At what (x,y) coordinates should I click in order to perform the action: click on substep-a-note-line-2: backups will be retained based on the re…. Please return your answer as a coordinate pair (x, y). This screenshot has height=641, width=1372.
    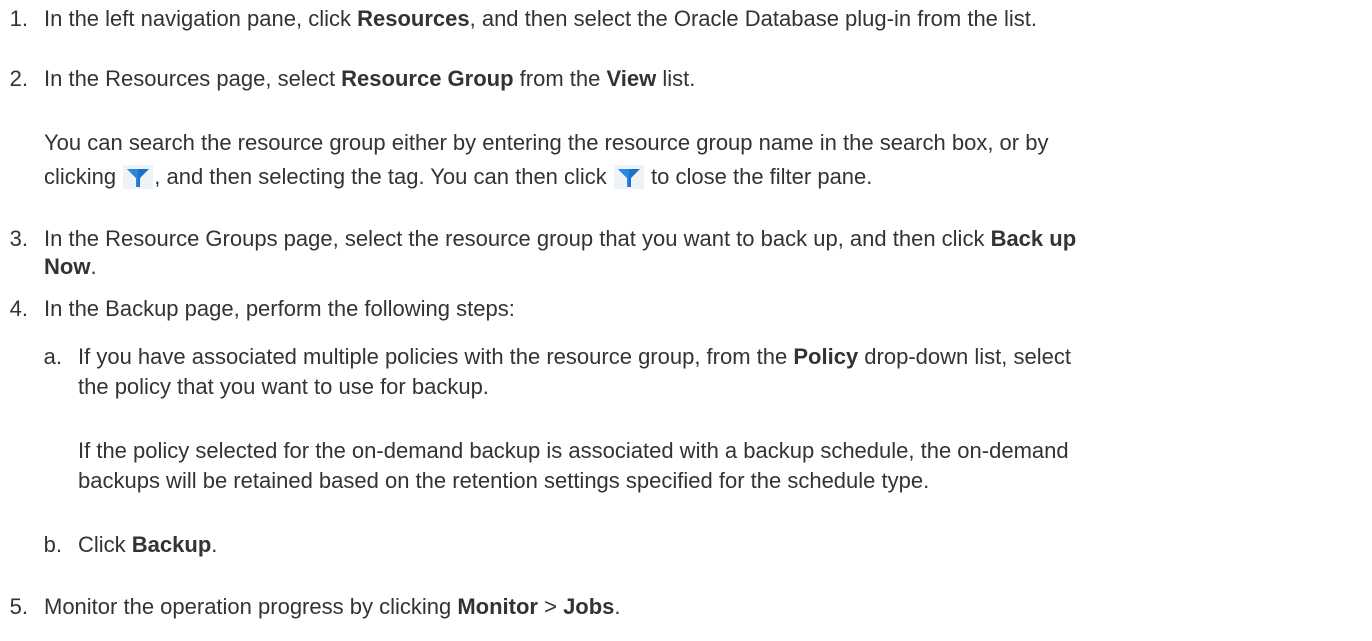
    Looking at the image, I should click on (504, 480).